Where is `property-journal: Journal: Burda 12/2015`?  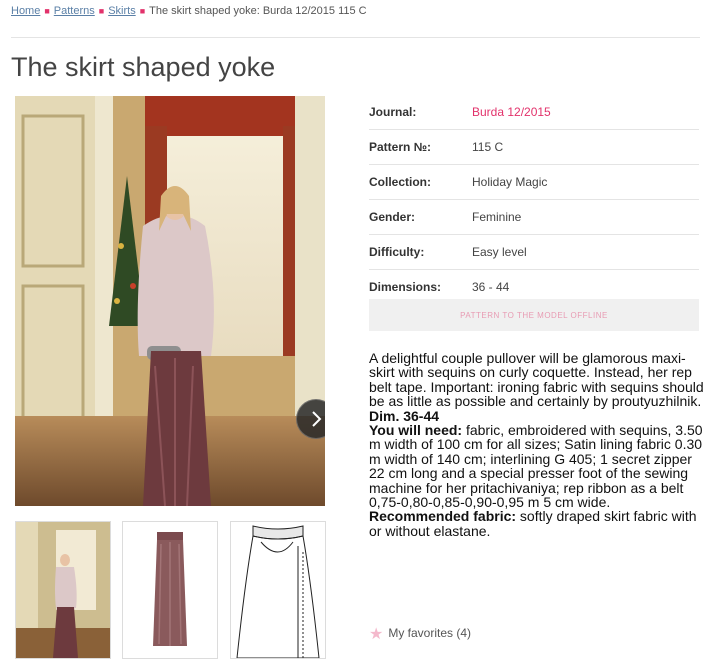
property-journal: Journal: Burda 12/2015 is located at coordinates (534, 112).